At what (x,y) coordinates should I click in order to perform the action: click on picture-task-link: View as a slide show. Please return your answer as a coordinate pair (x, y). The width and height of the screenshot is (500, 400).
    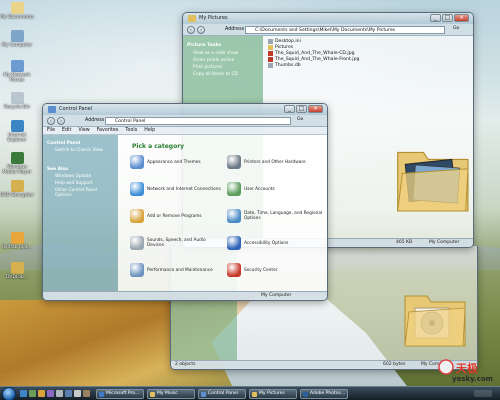
    Looking at the image, I should click on (226, 53).